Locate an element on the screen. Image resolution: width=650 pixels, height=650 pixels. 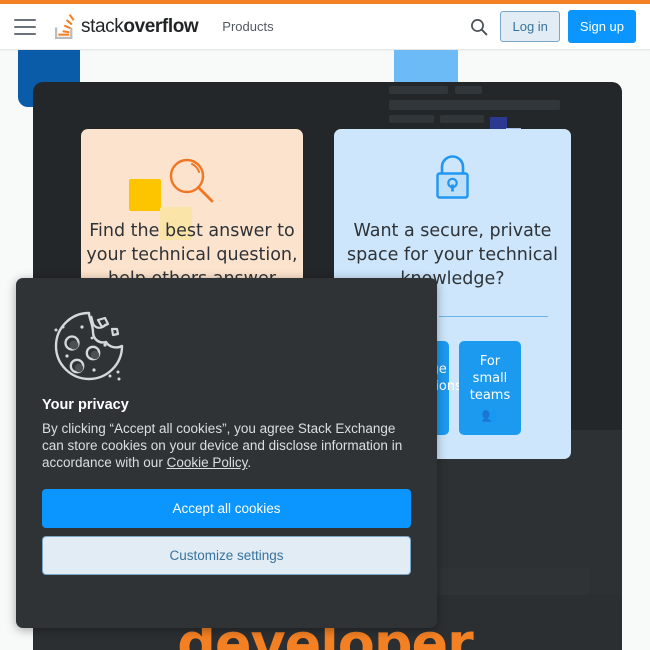
site-navbar: stackoverflow Products Log in Sign up is located at coordinates (325, 27).